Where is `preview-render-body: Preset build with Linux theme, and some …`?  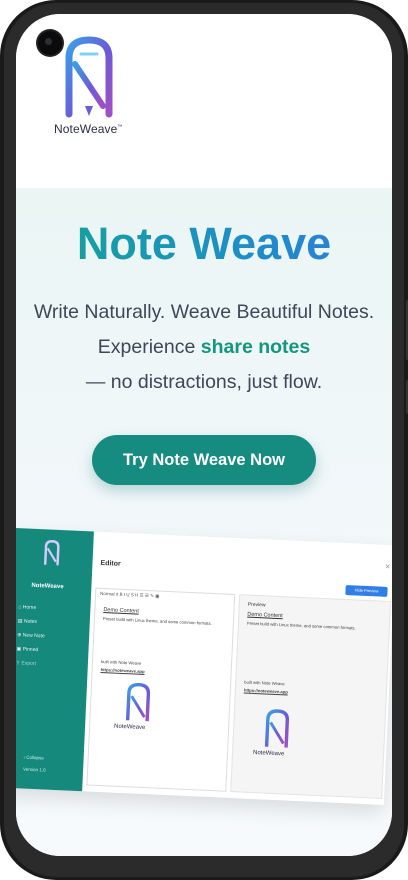
preview-render-body: Preset build with Linux theme, and some … is located at coordinates (301, 625).